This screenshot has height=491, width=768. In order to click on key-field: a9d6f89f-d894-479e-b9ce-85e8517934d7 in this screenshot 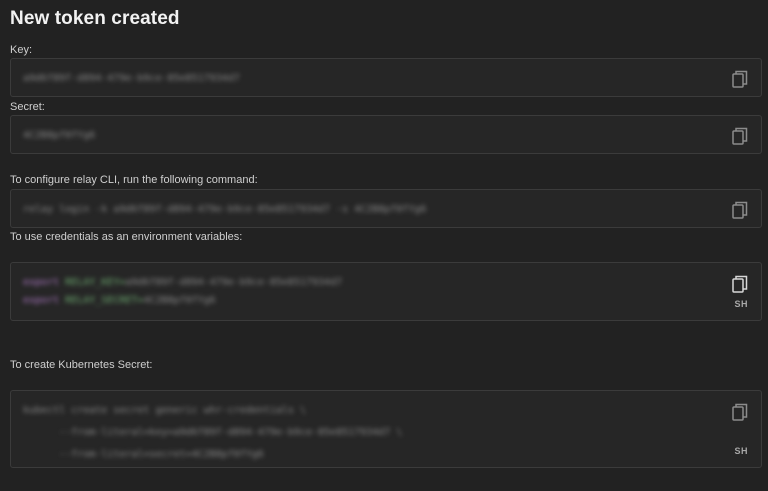, I will do `click(386, 77)`.